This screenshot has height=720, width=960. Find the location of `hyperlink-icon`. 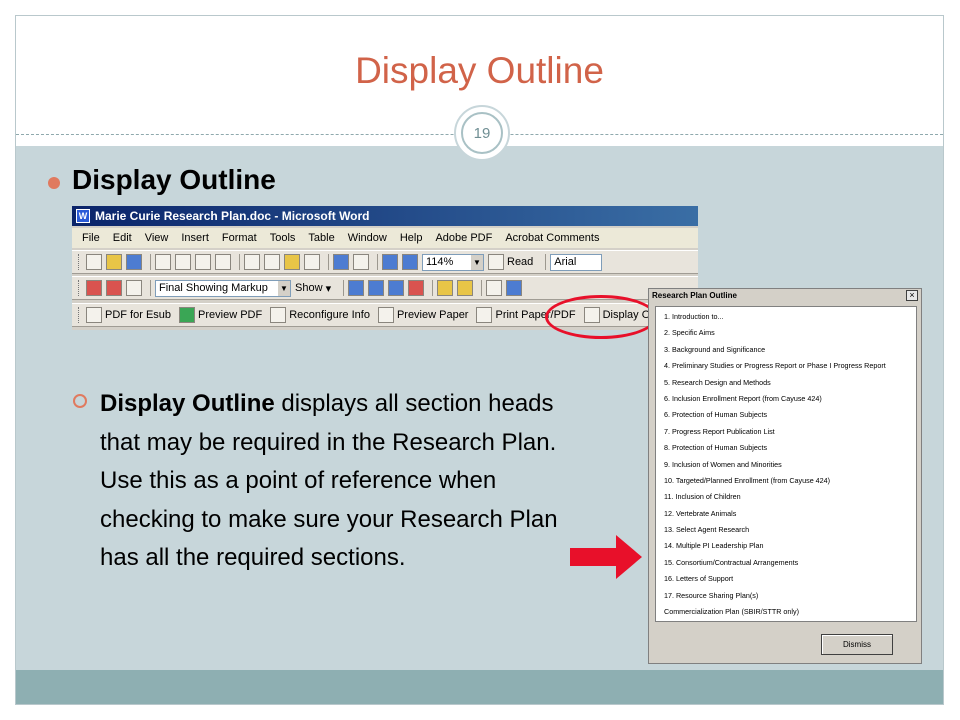

hyperlink-icon is located at coordinates (390, 262).